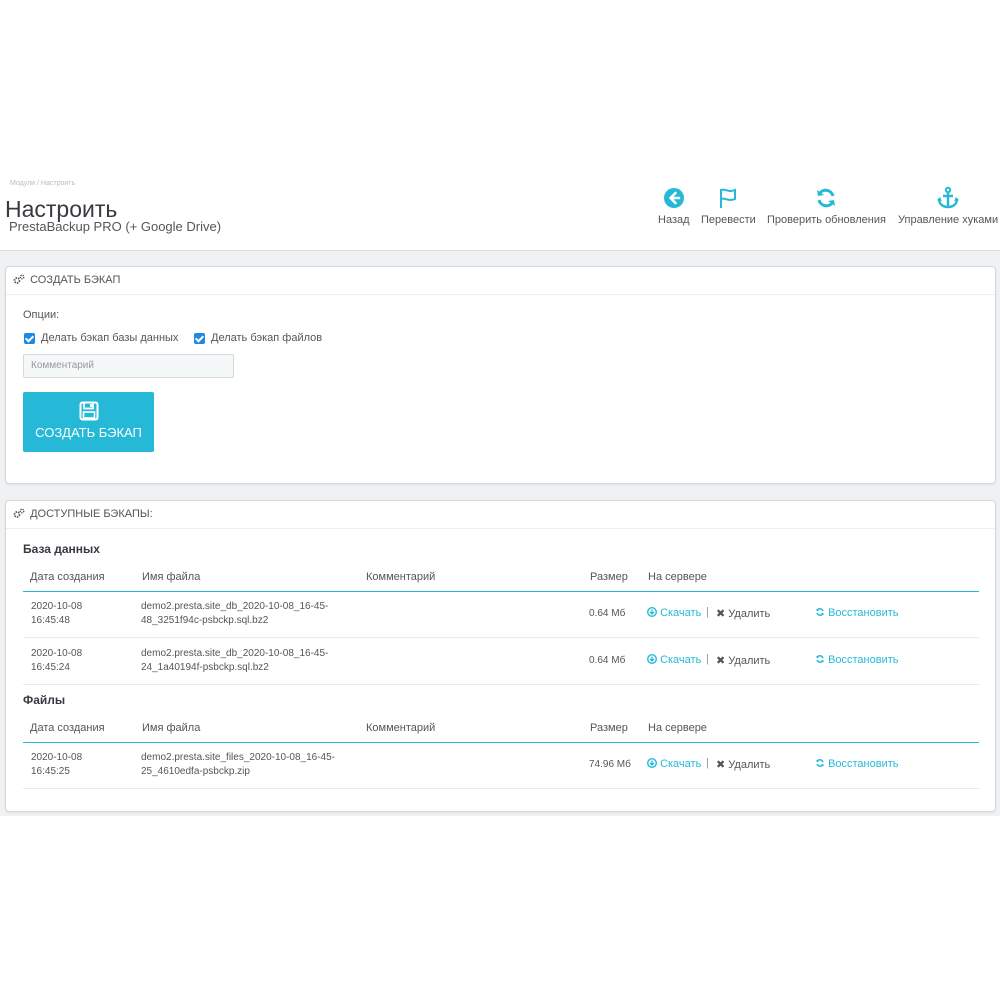  What do you see at coordinates (115, 226) in the screenshot?
I see `page-subtitle: PrestaBackup PRO (+ Google Drive)` at bounding box center [115, 226].